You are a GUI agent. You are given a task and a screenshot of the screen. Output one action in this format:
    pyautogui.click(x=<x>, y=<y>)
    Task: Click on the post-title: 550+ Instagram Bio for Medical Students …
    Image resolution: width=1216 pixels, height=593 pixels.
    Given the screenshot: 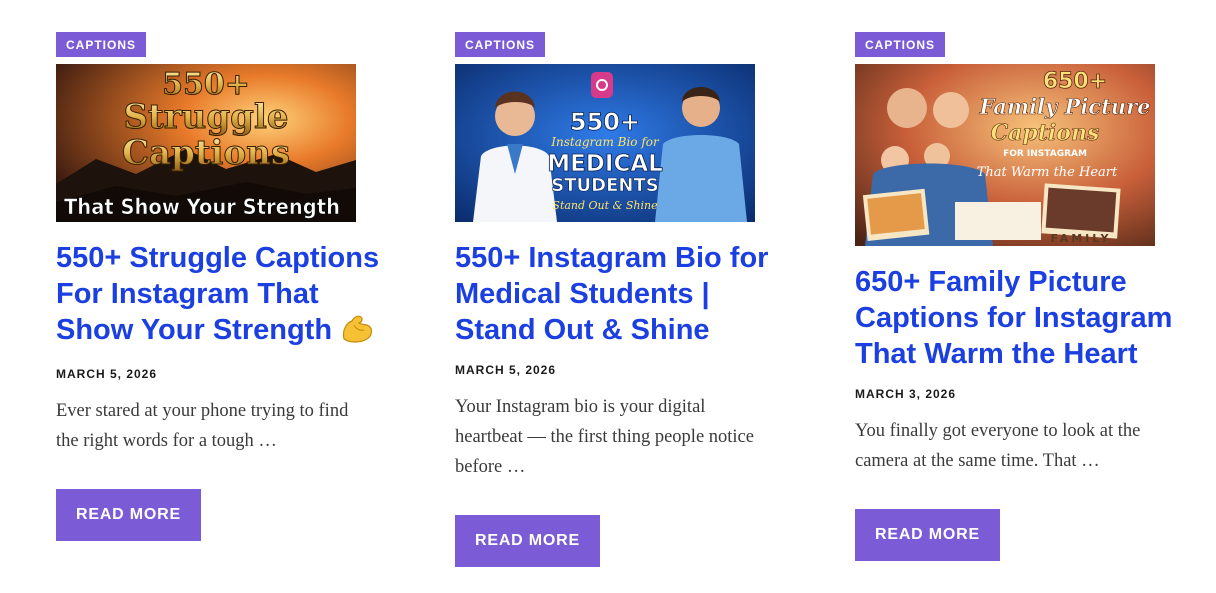 What is the action you would take?
    pyautogui.click(x=625, y=294)
    